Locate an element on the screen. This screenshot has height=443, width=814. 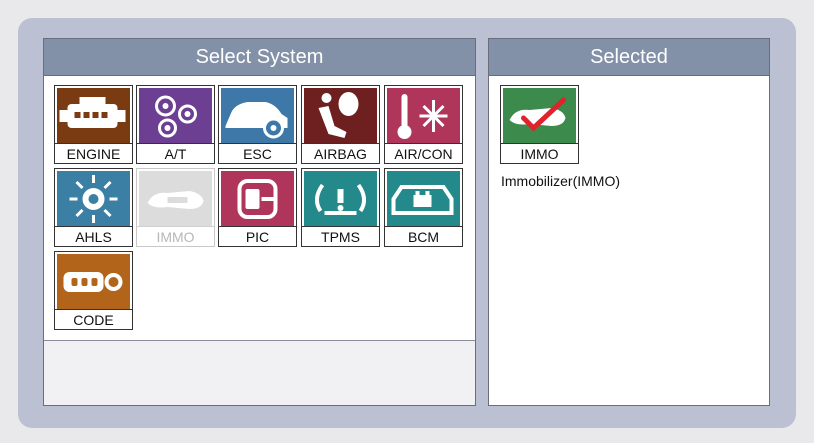
body-control-icon is located at coordinates (423, 199).